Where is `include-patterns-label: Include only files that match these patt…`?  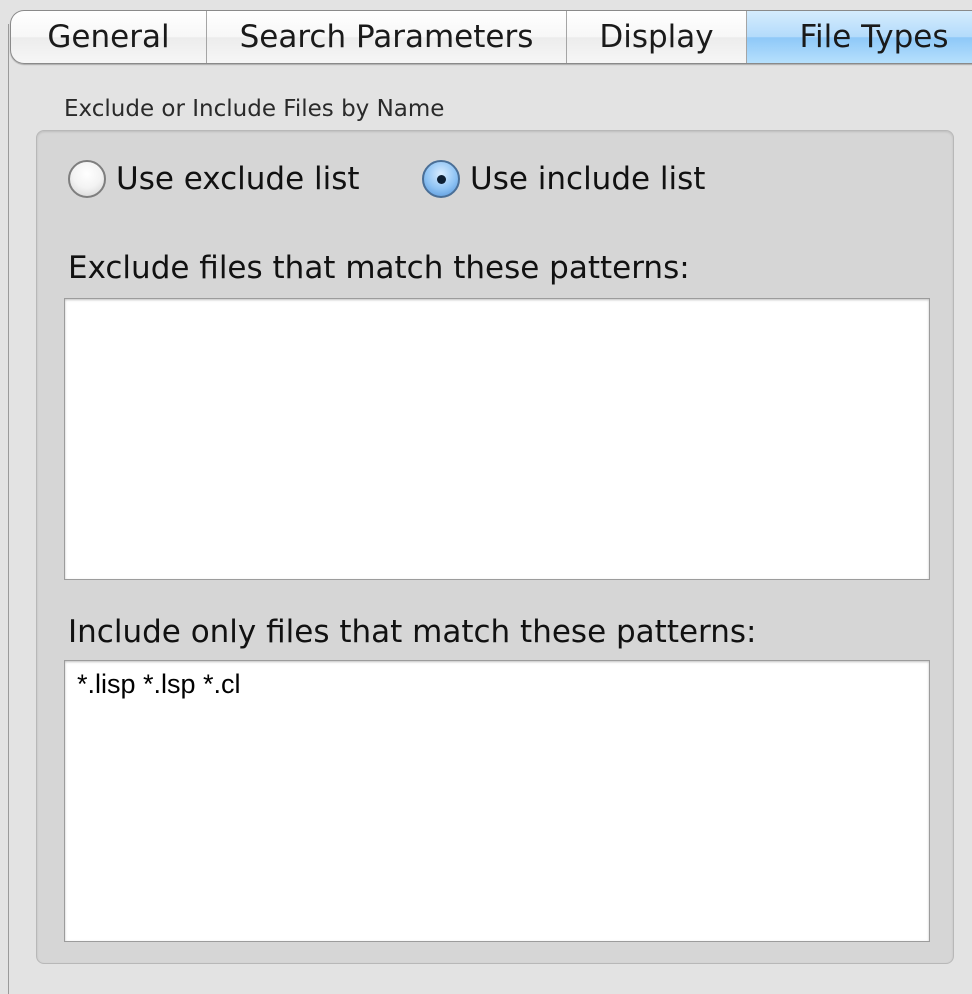
include-patterns-label: Include only files that match these patt… is located at coordinates (412, 632).